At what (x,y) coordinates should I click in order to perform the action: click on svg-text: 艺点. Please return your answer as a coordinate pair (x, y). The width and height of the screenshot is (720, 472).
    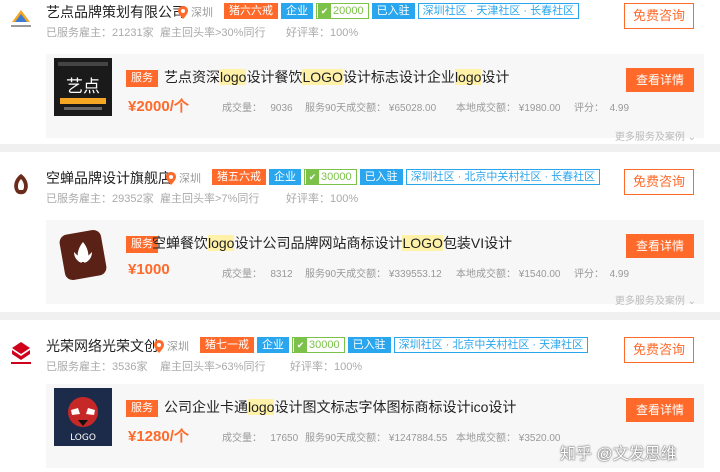
    Looking at the image, I should click on (83, 87).